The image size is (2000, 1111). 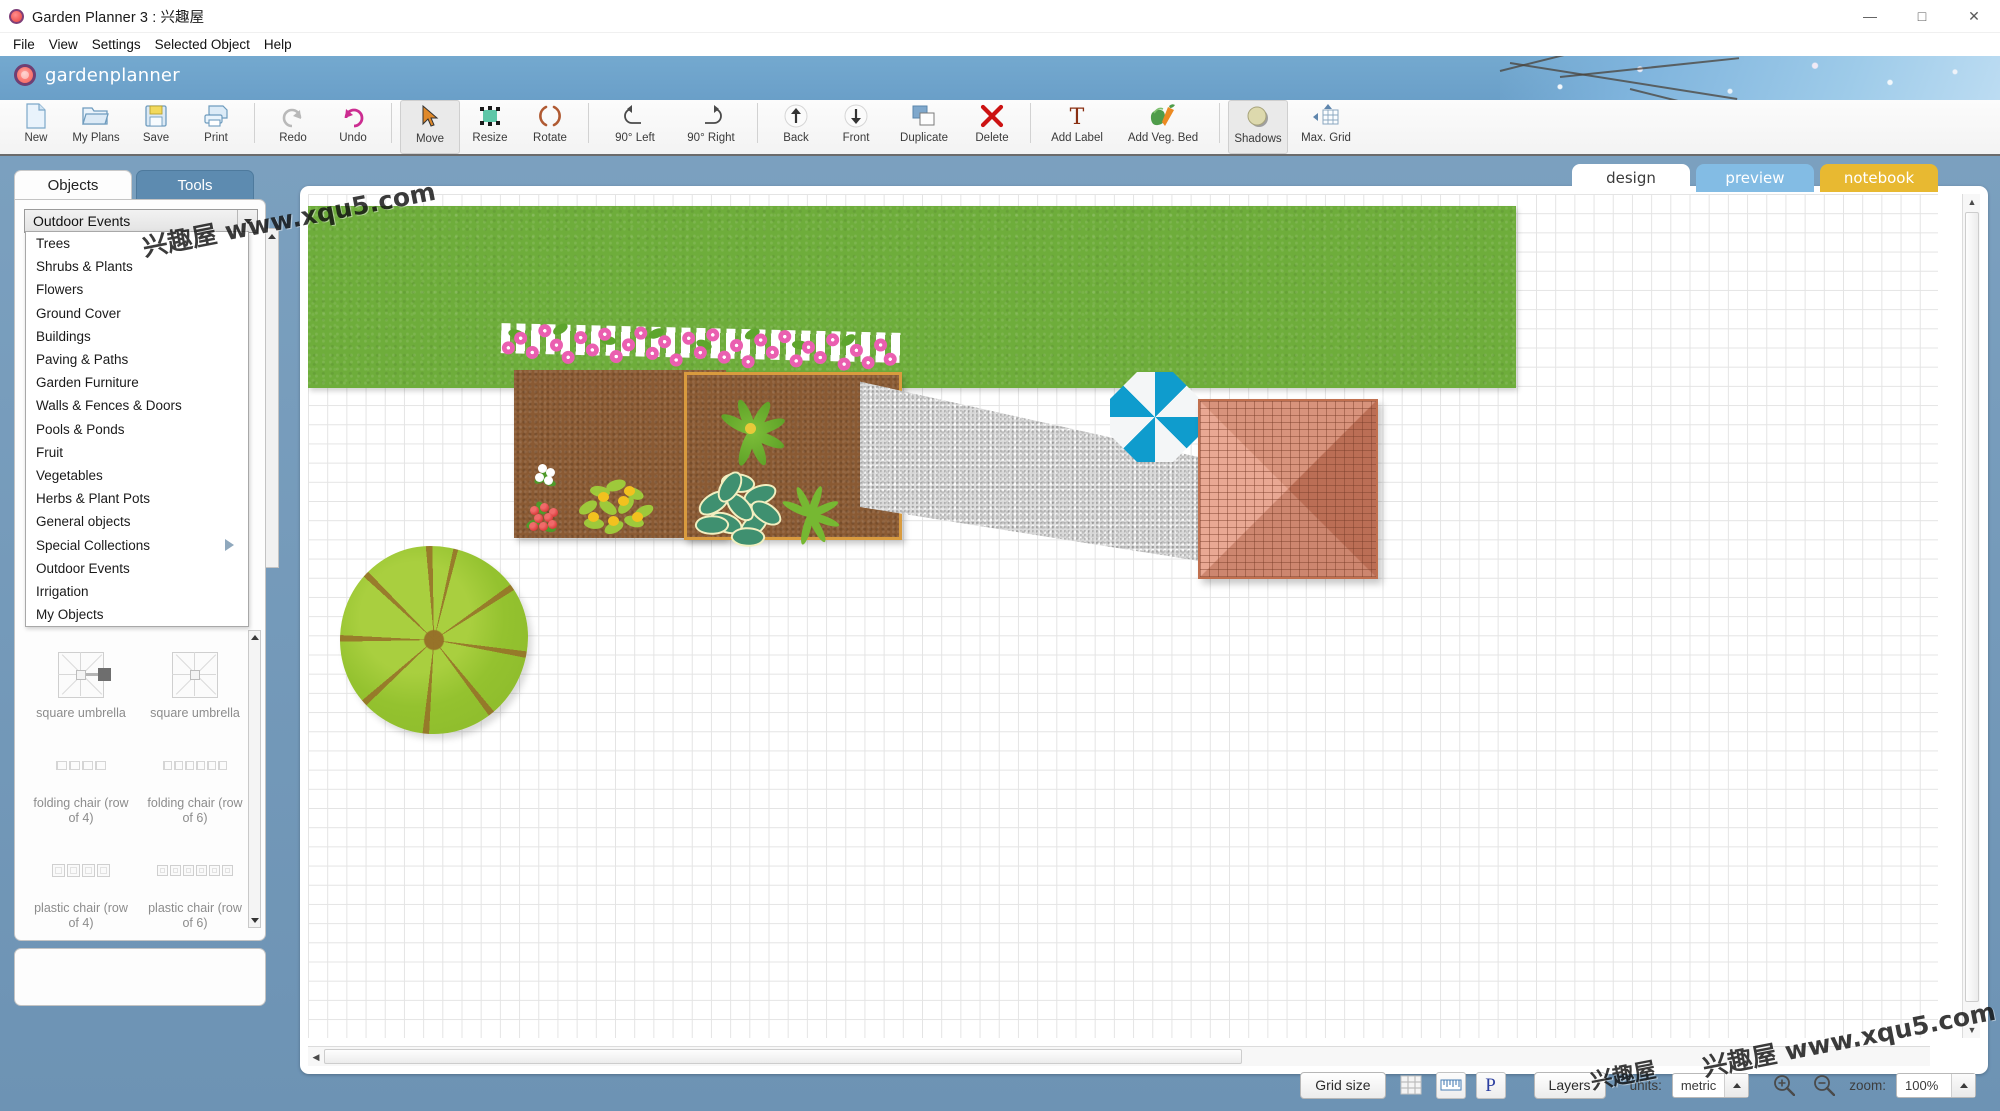 What do you see at coordinates (137, 568) in the screenshot?
I see `dropdown-item-outdoor-events: Outdoor Events` at bounding box center [137, 568].